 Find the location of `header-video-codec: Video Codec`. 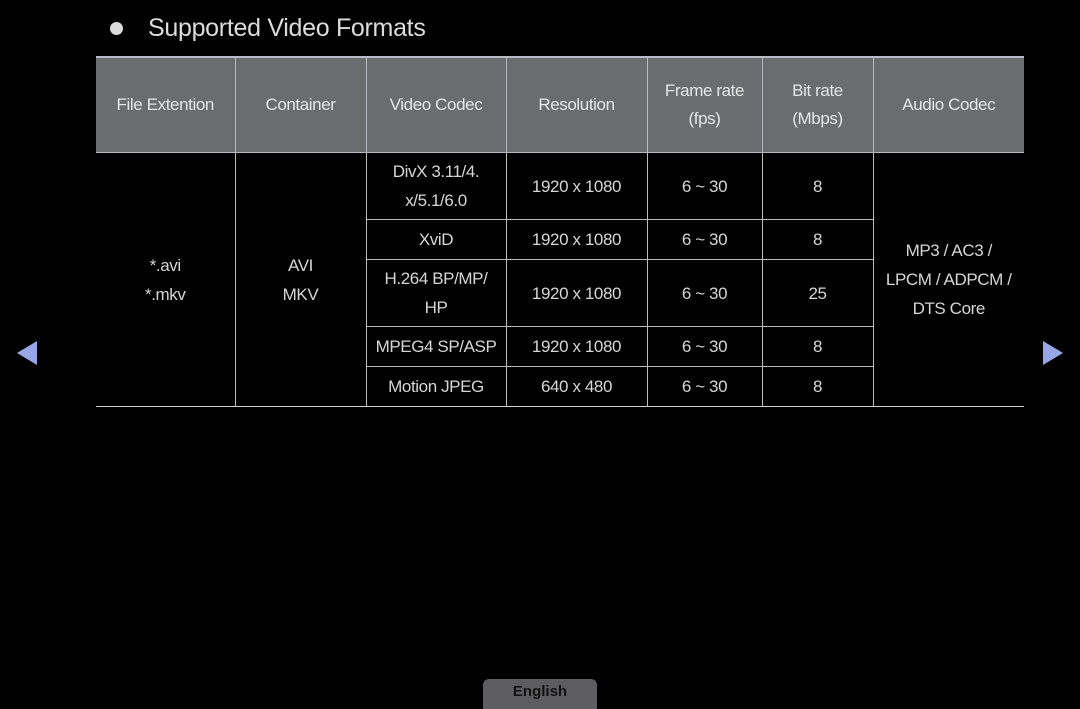

header-video-codec: Video Codec is located at coordinates (436, 104).